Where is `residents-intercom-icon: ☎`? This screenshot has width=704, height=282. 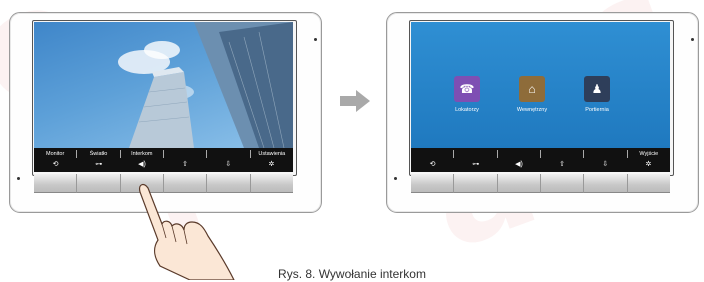 residents-intercom-icon: ☎ is located at coordinates (467, 89).